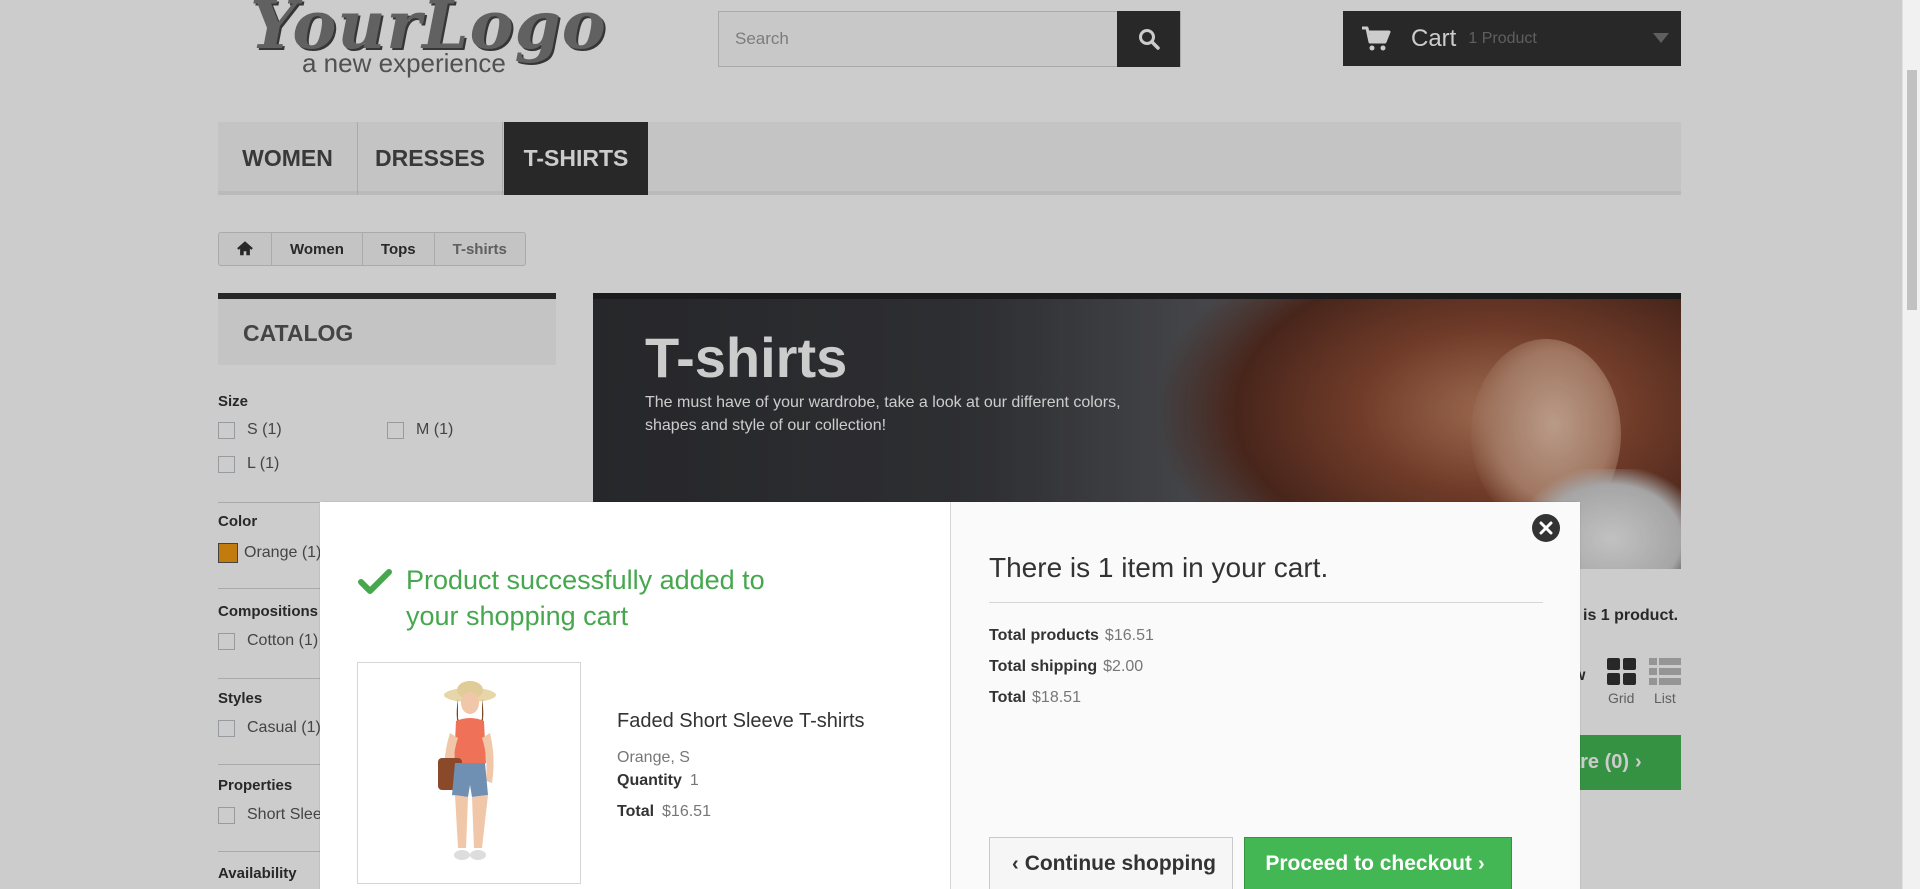 Image resolution: width=1920 pixels, height=889 pixels. I want to click on total-products-label: Total products, so click(1044, 635).